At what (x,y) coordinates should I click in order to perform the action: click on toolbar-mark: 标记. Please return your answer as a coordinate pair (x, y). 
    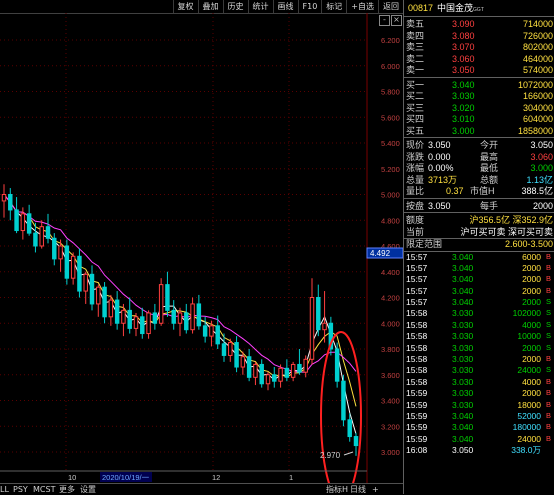
    Looking at the image, I should click on (333, 6).